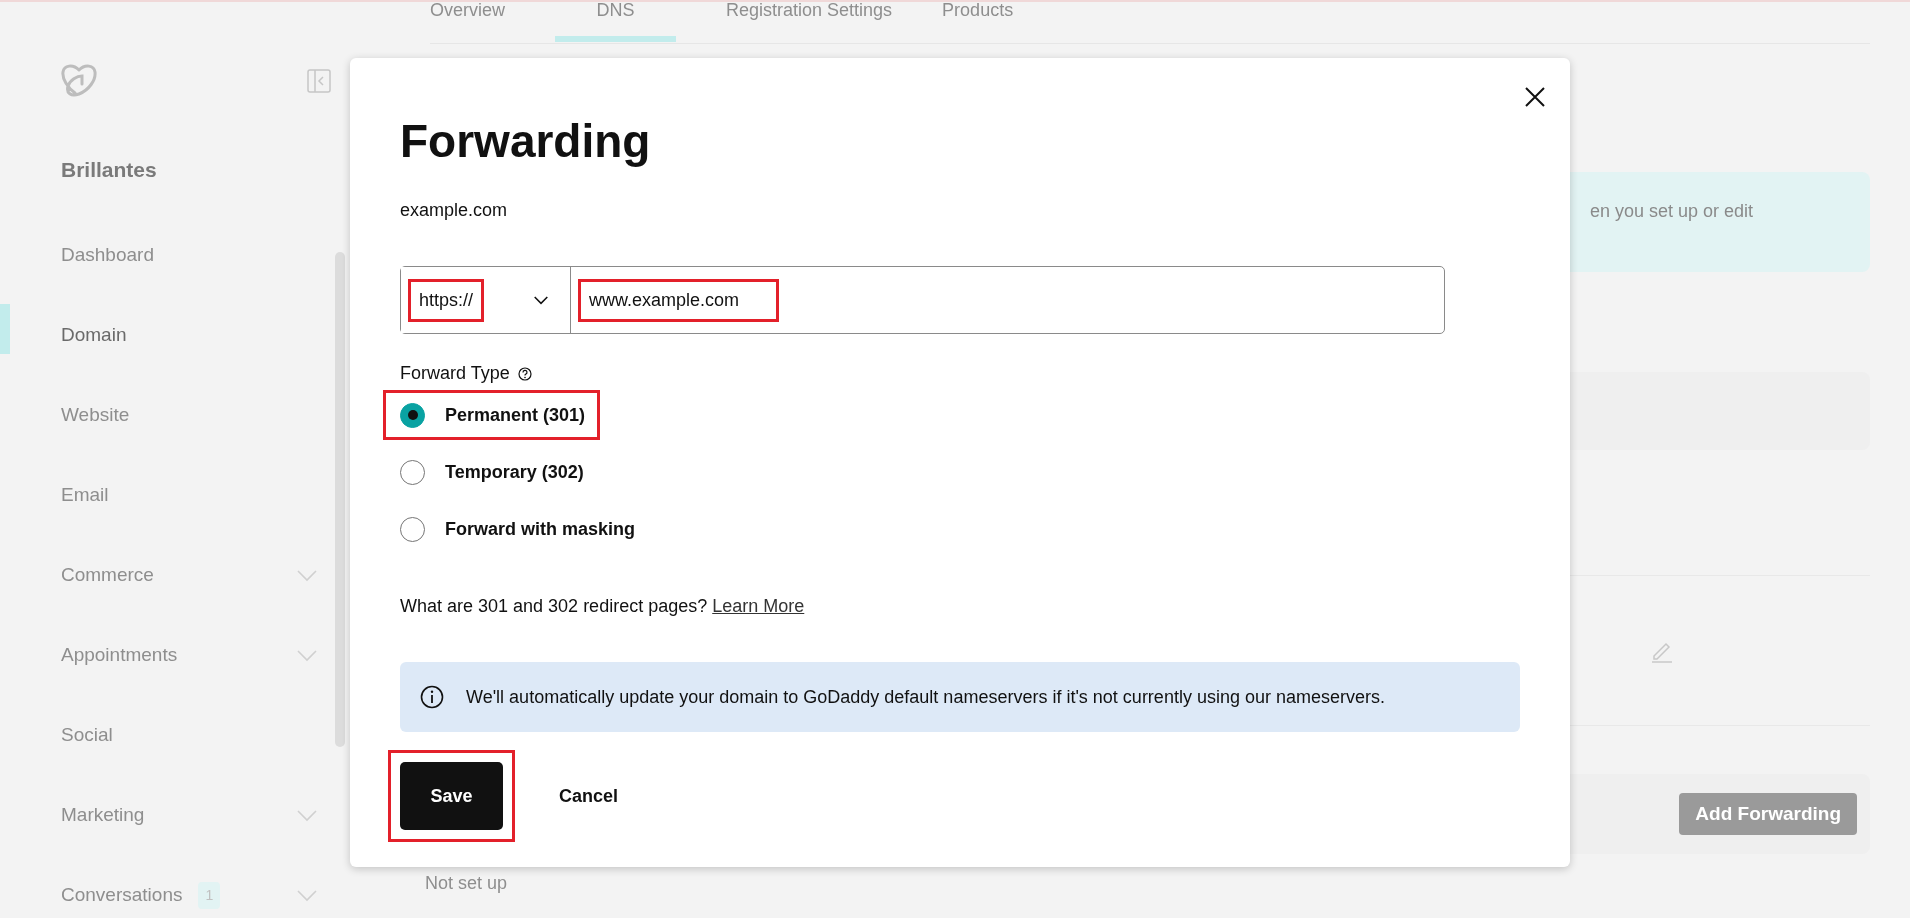 The width and height of the screenshot is (1910, 918). I want to click on add-forwarding-button: Add Forwarding, so click(1768, 814).